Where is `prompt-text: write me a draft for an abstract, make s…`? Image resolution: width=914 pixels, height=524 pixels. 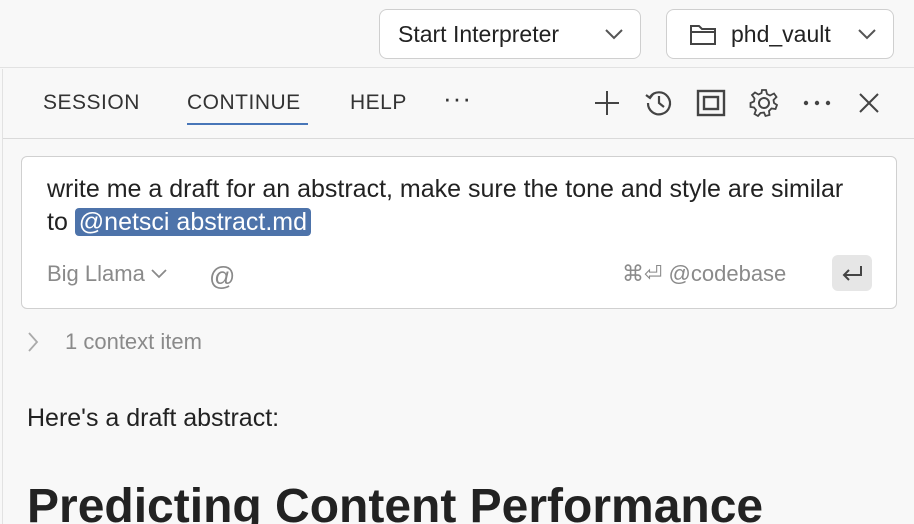 prompt-text: write me a draft for an abstract, make s… is located at coordinates (457, 206).